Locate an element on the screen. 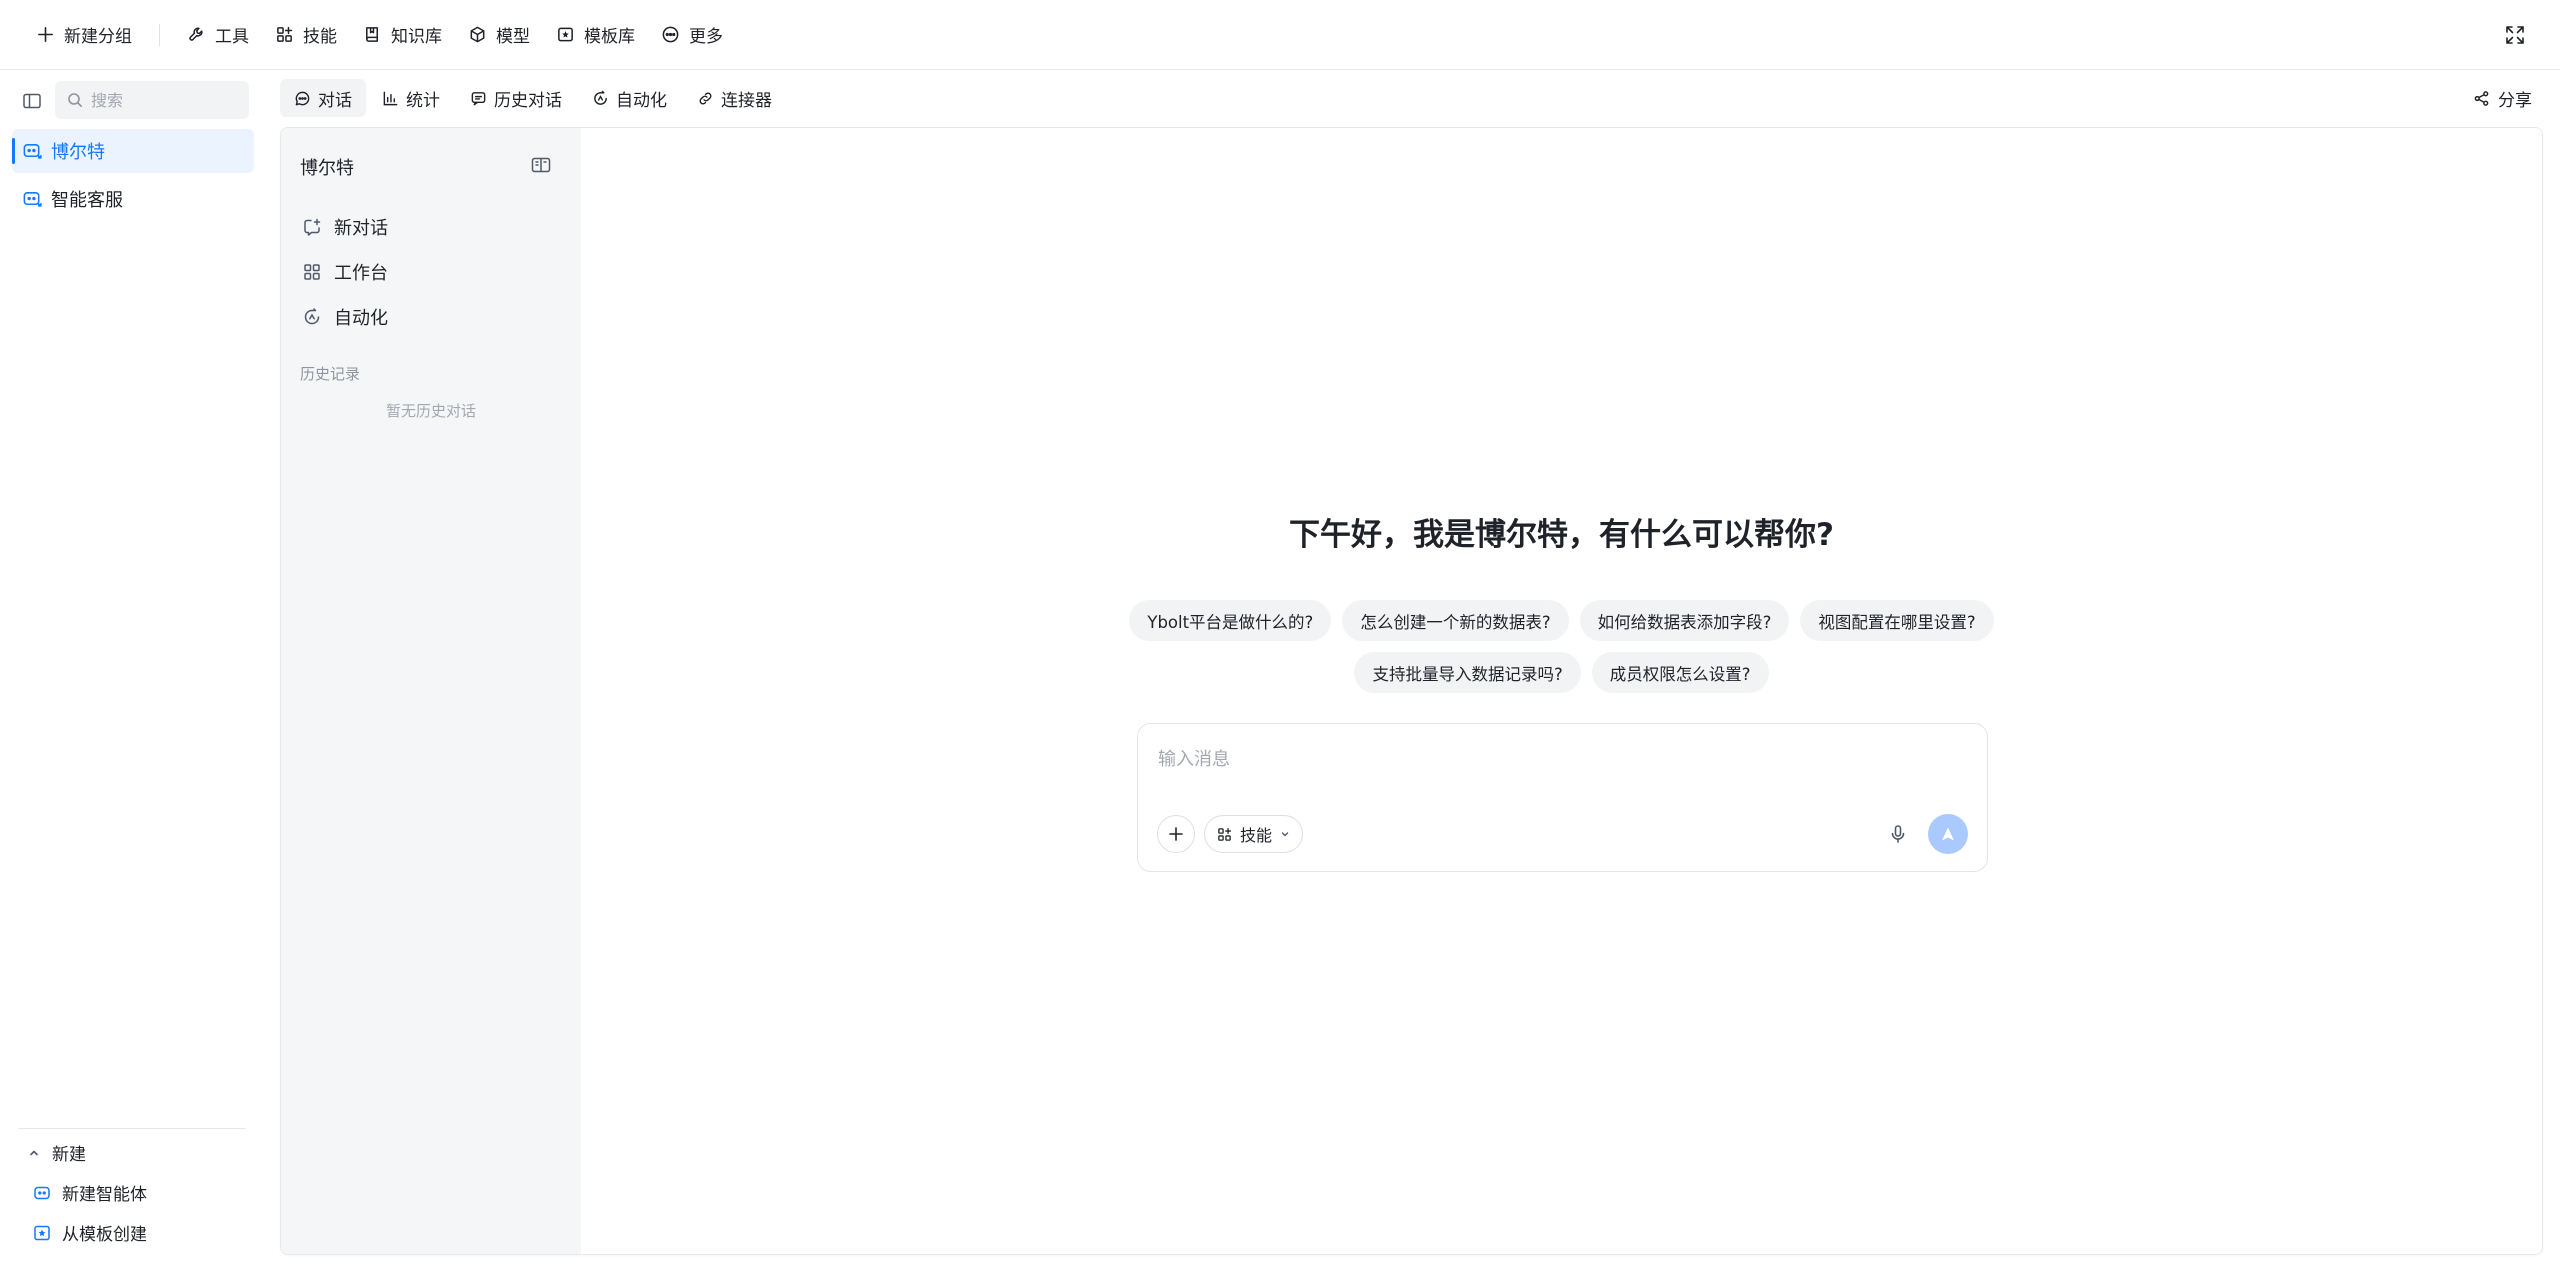  tab-bar: 对话 统计 历史对话 自动化 连接器 is located at coordinates (533, 98).